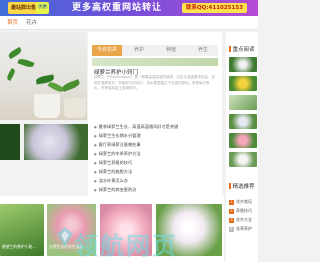  I want to click on rank-number: 4, so click(231, 229).